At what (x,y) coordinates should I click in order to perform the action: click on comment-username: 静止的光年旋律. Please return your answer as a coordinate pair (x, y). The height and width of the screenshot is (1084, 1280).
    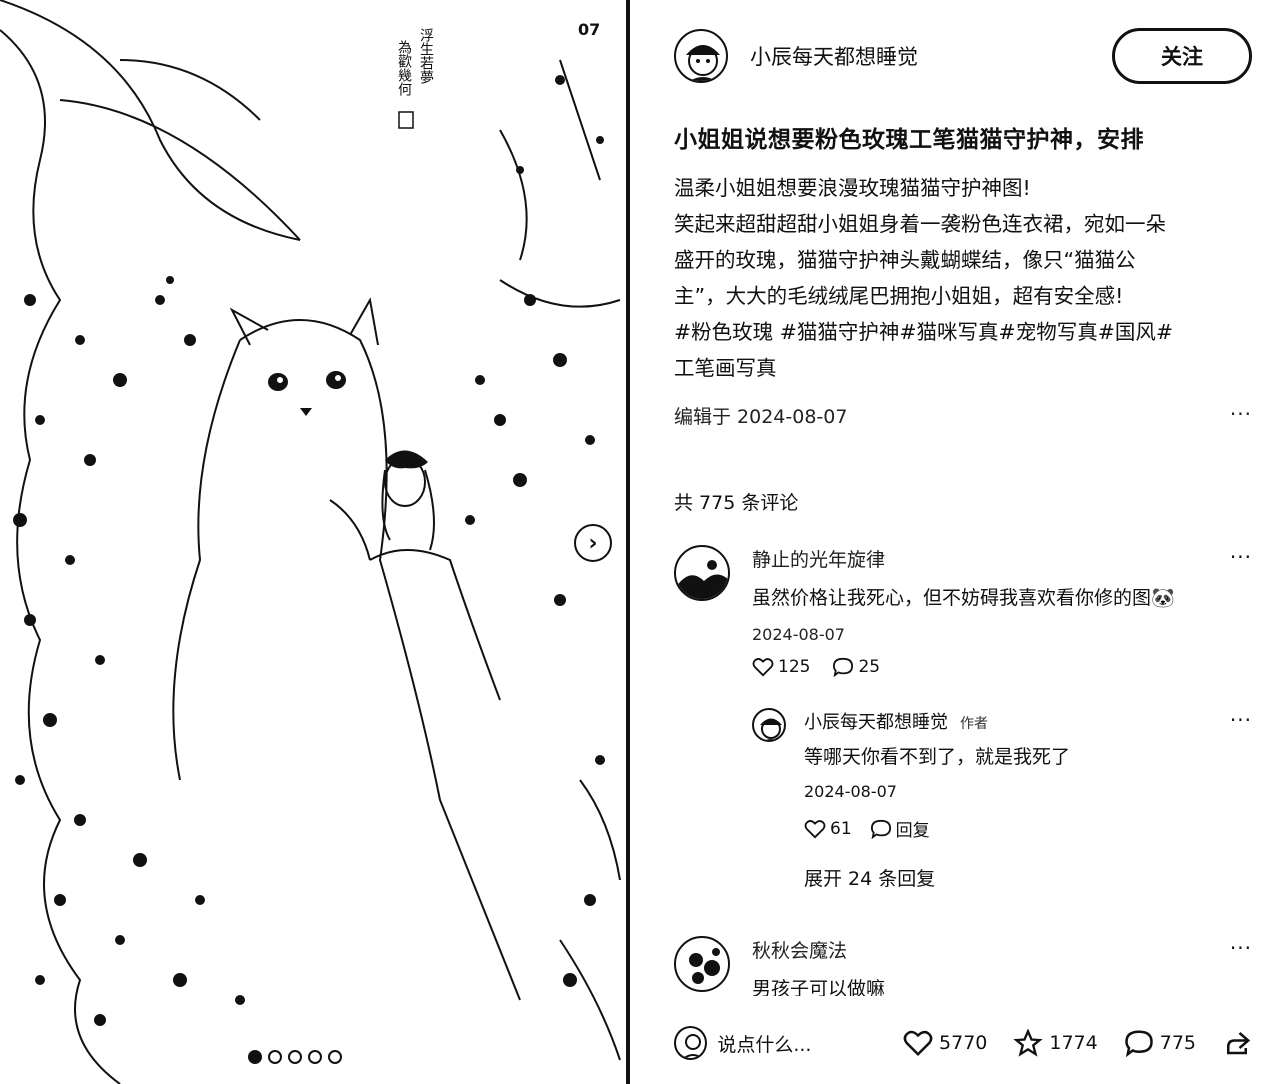
    Looking at the image, I should click on (818, 558).